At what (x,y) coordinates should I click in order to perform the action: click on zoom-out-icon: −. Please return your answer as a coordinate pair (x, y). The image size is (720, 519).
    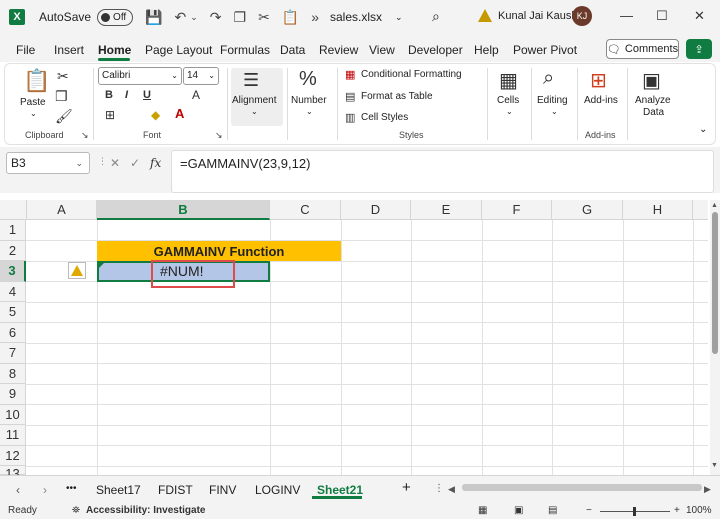
    Looking at the image, I should click on (589, 510).